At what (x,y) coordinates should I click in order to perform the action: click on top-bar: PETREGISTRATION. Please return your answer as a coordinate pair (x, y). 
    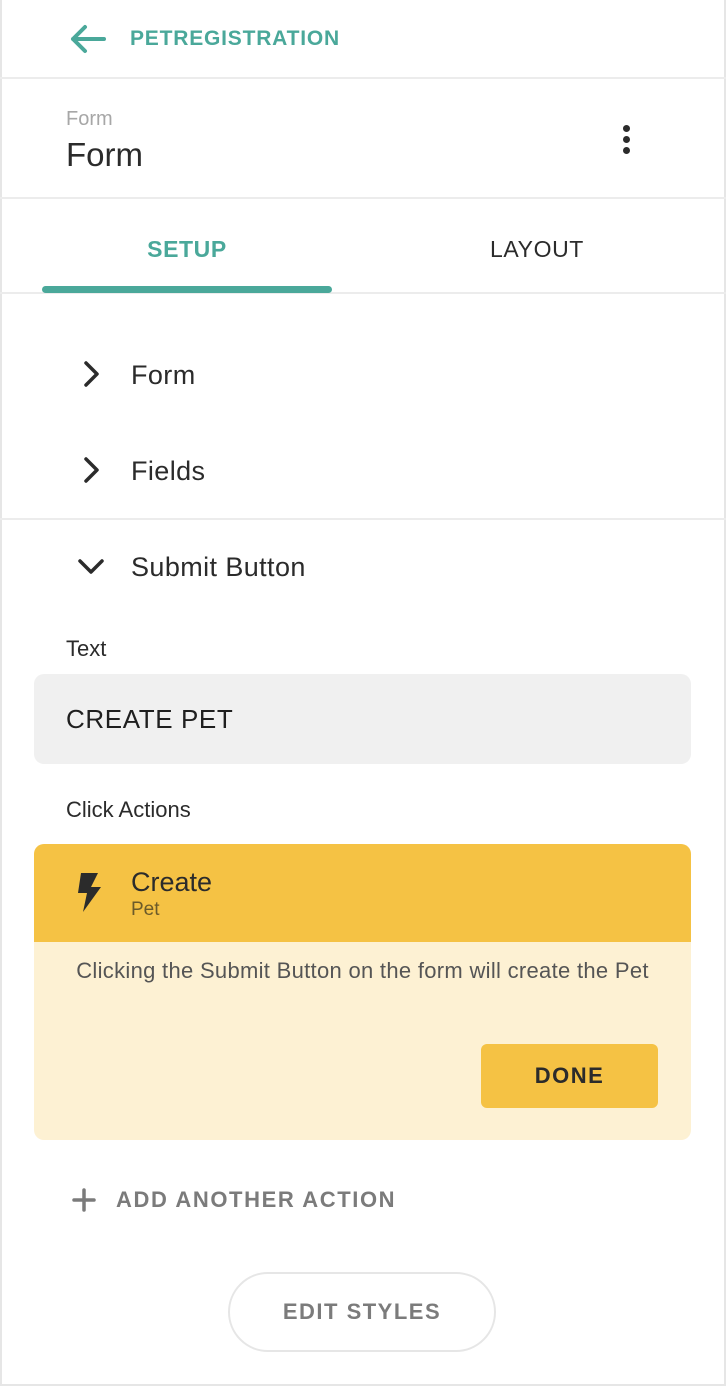
    Looking at the image, I should click on (363, 39).